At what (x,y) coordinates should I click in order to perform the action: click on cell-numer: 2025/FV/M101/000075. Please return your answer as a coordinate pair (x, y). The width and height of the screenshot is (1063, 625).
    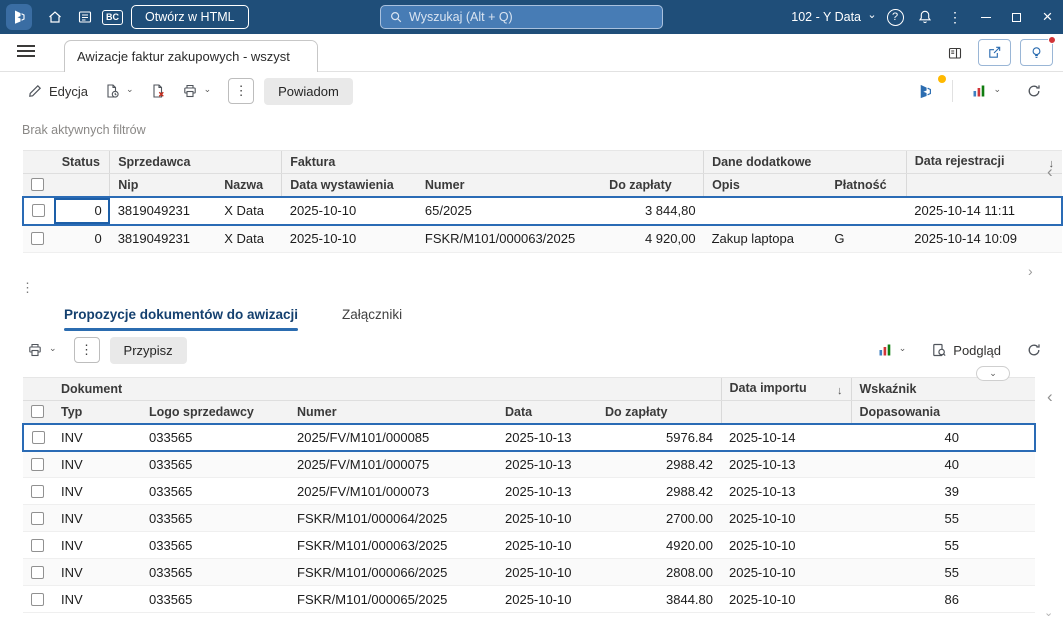
    Looking at the image, I should click on (393, 464).